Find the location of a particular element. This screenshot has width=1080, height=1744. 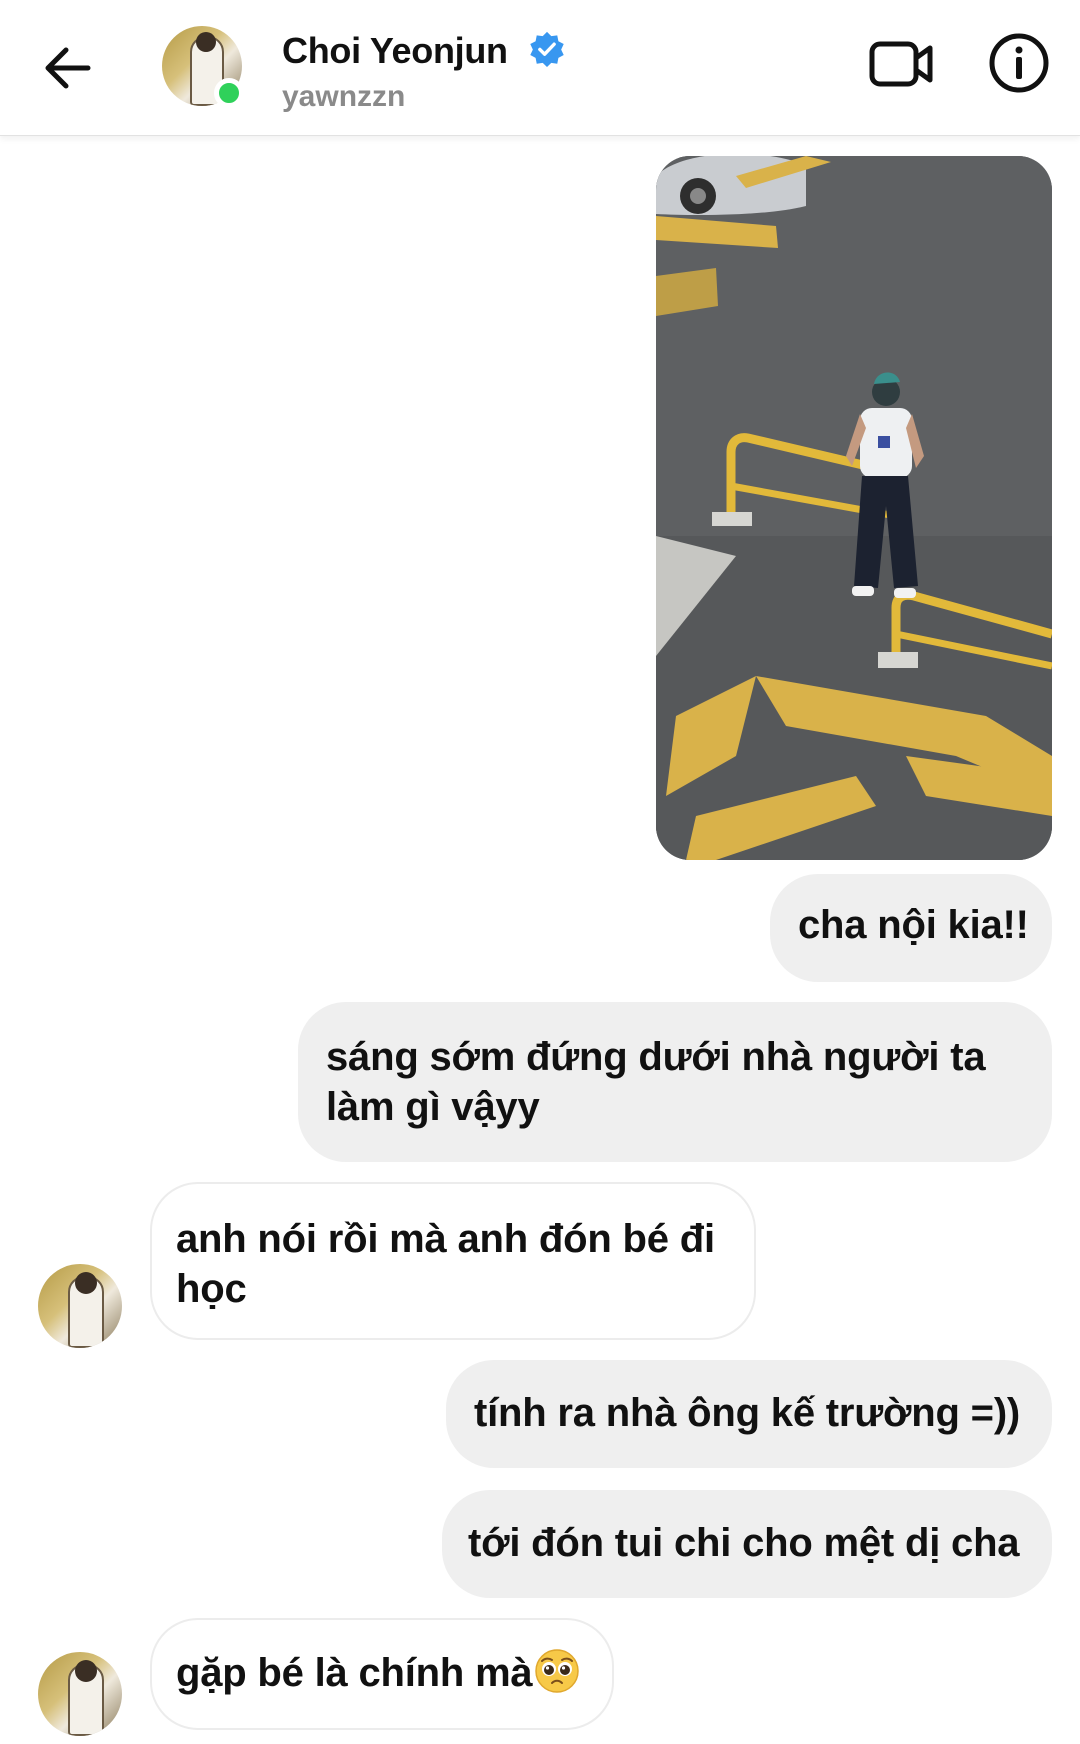

shared-photo is located at coordinates (854, 508).